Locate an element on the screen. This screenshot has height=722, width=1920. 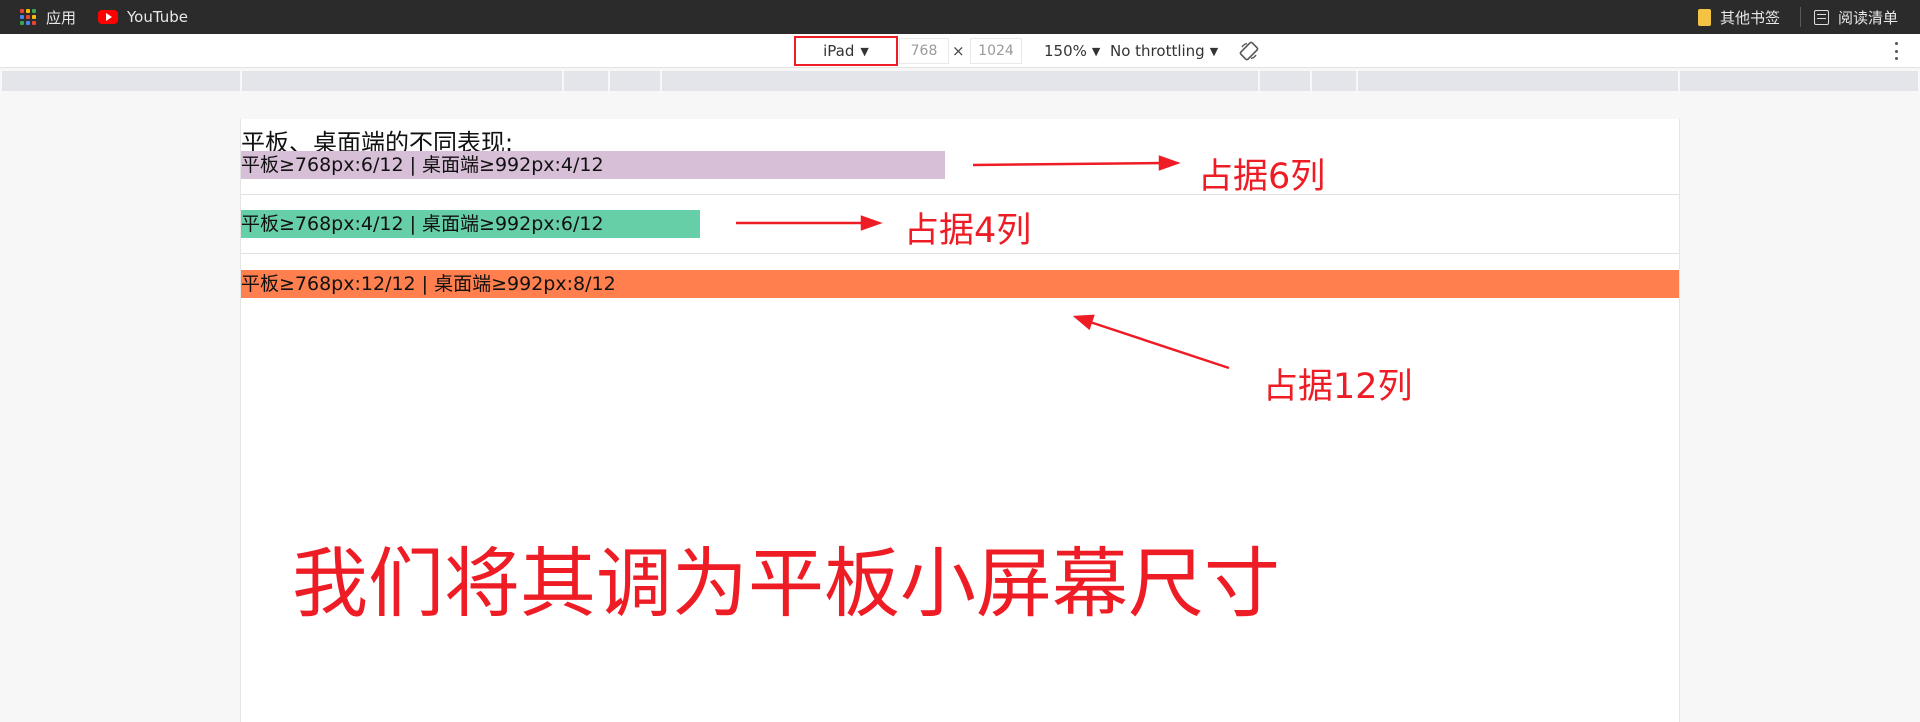
grid-column-tablet-6: 平板≥768px:6/12 | 桌面端≥992px:4/12 is located at coordinates (593, 165).